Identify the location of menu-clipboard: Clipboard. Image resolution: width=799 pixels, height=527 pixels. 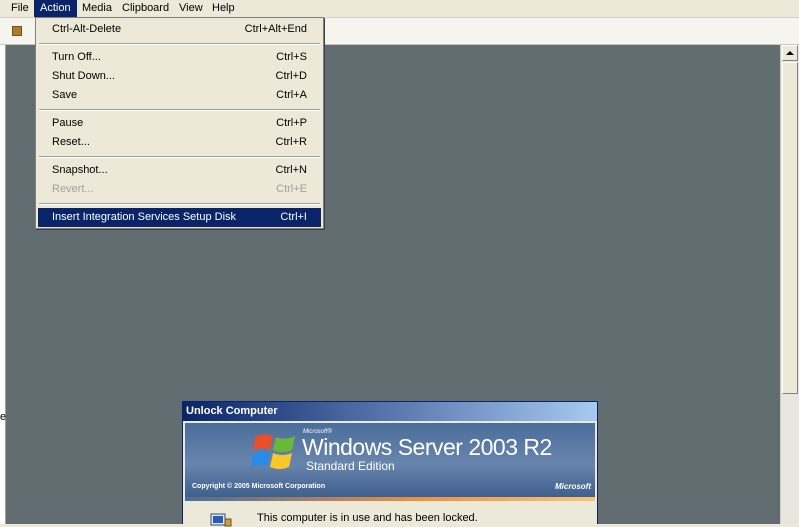
(145, 8).